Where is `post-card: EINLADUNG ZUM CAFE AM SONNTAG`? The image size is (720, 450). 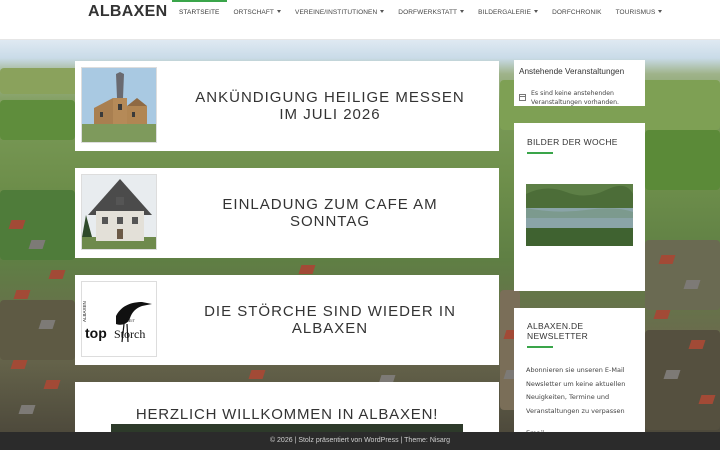
post-card: EINLADUNG ZUM CAFE AM SONNTAG is located at coordinates (287, 213).